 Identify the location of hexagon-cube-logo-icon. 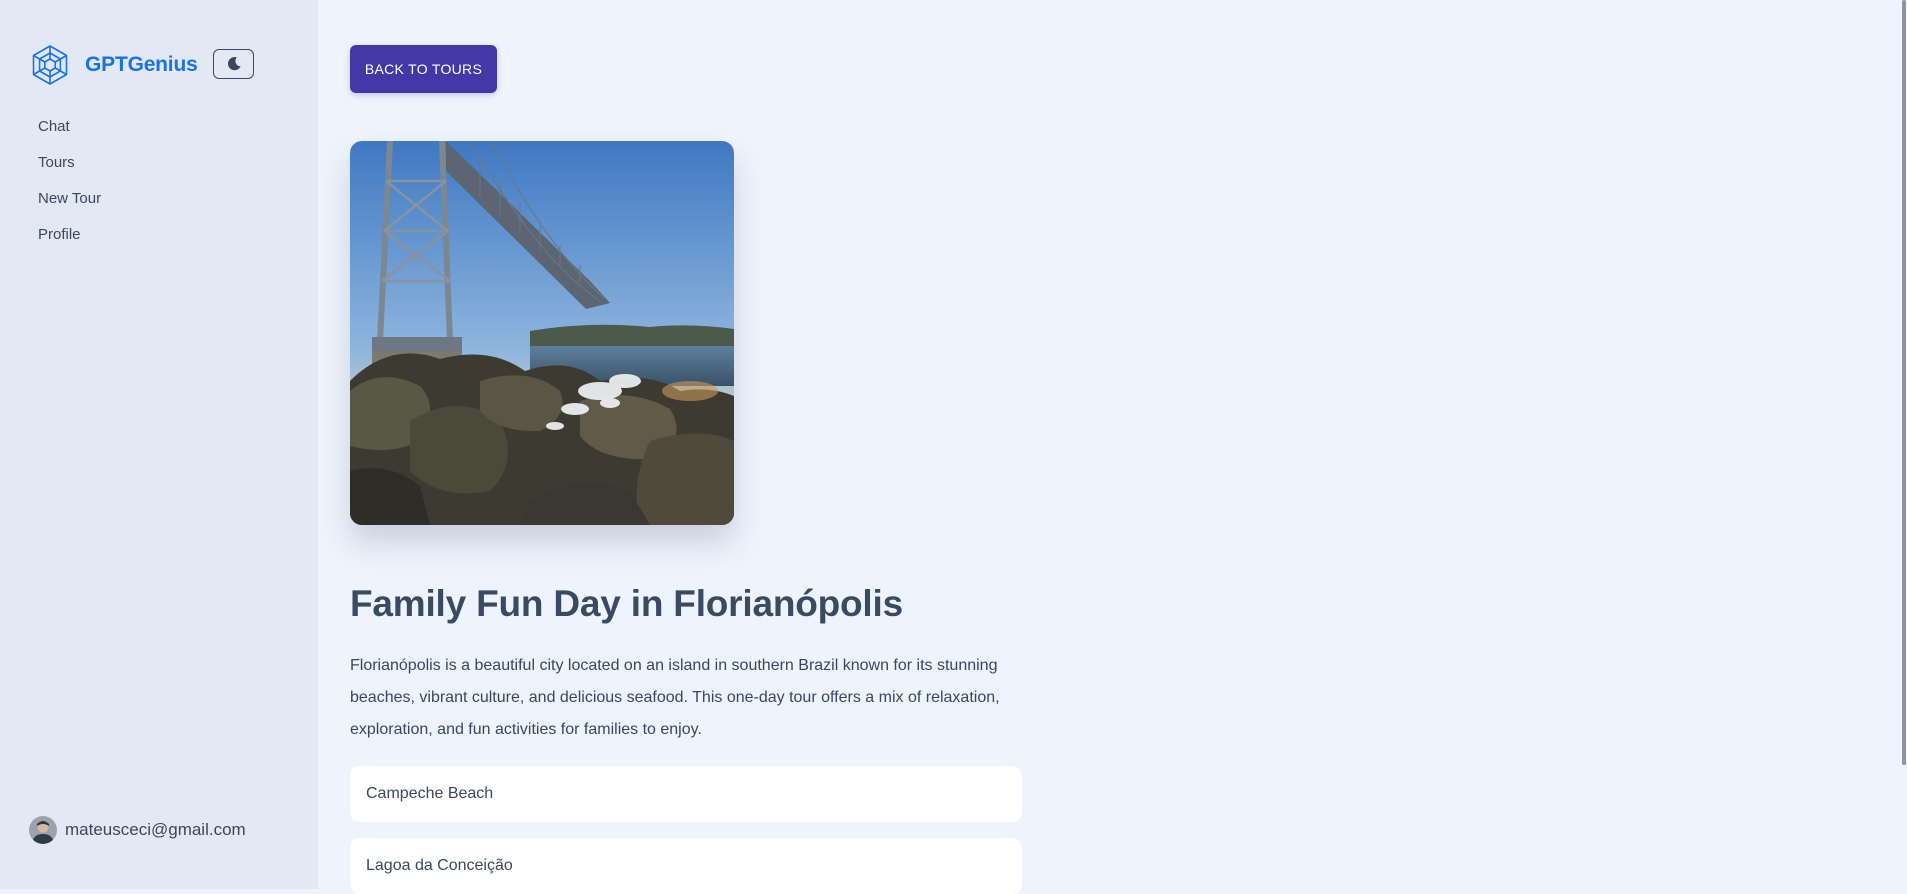
(50, 65).